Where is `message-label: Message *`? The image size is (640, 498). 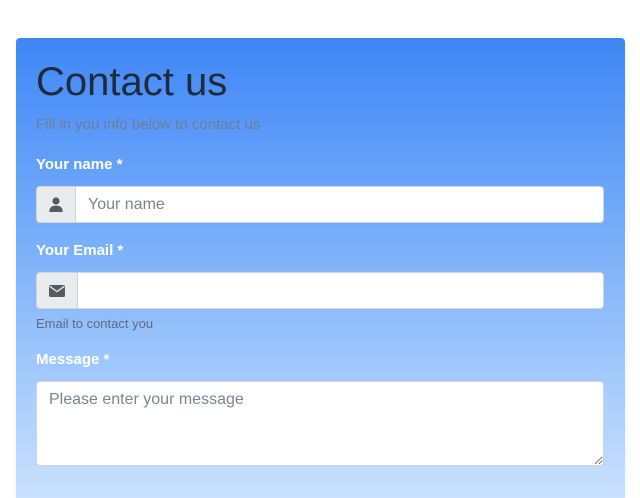 message-label: Message * is located at coordinates (73, 359).